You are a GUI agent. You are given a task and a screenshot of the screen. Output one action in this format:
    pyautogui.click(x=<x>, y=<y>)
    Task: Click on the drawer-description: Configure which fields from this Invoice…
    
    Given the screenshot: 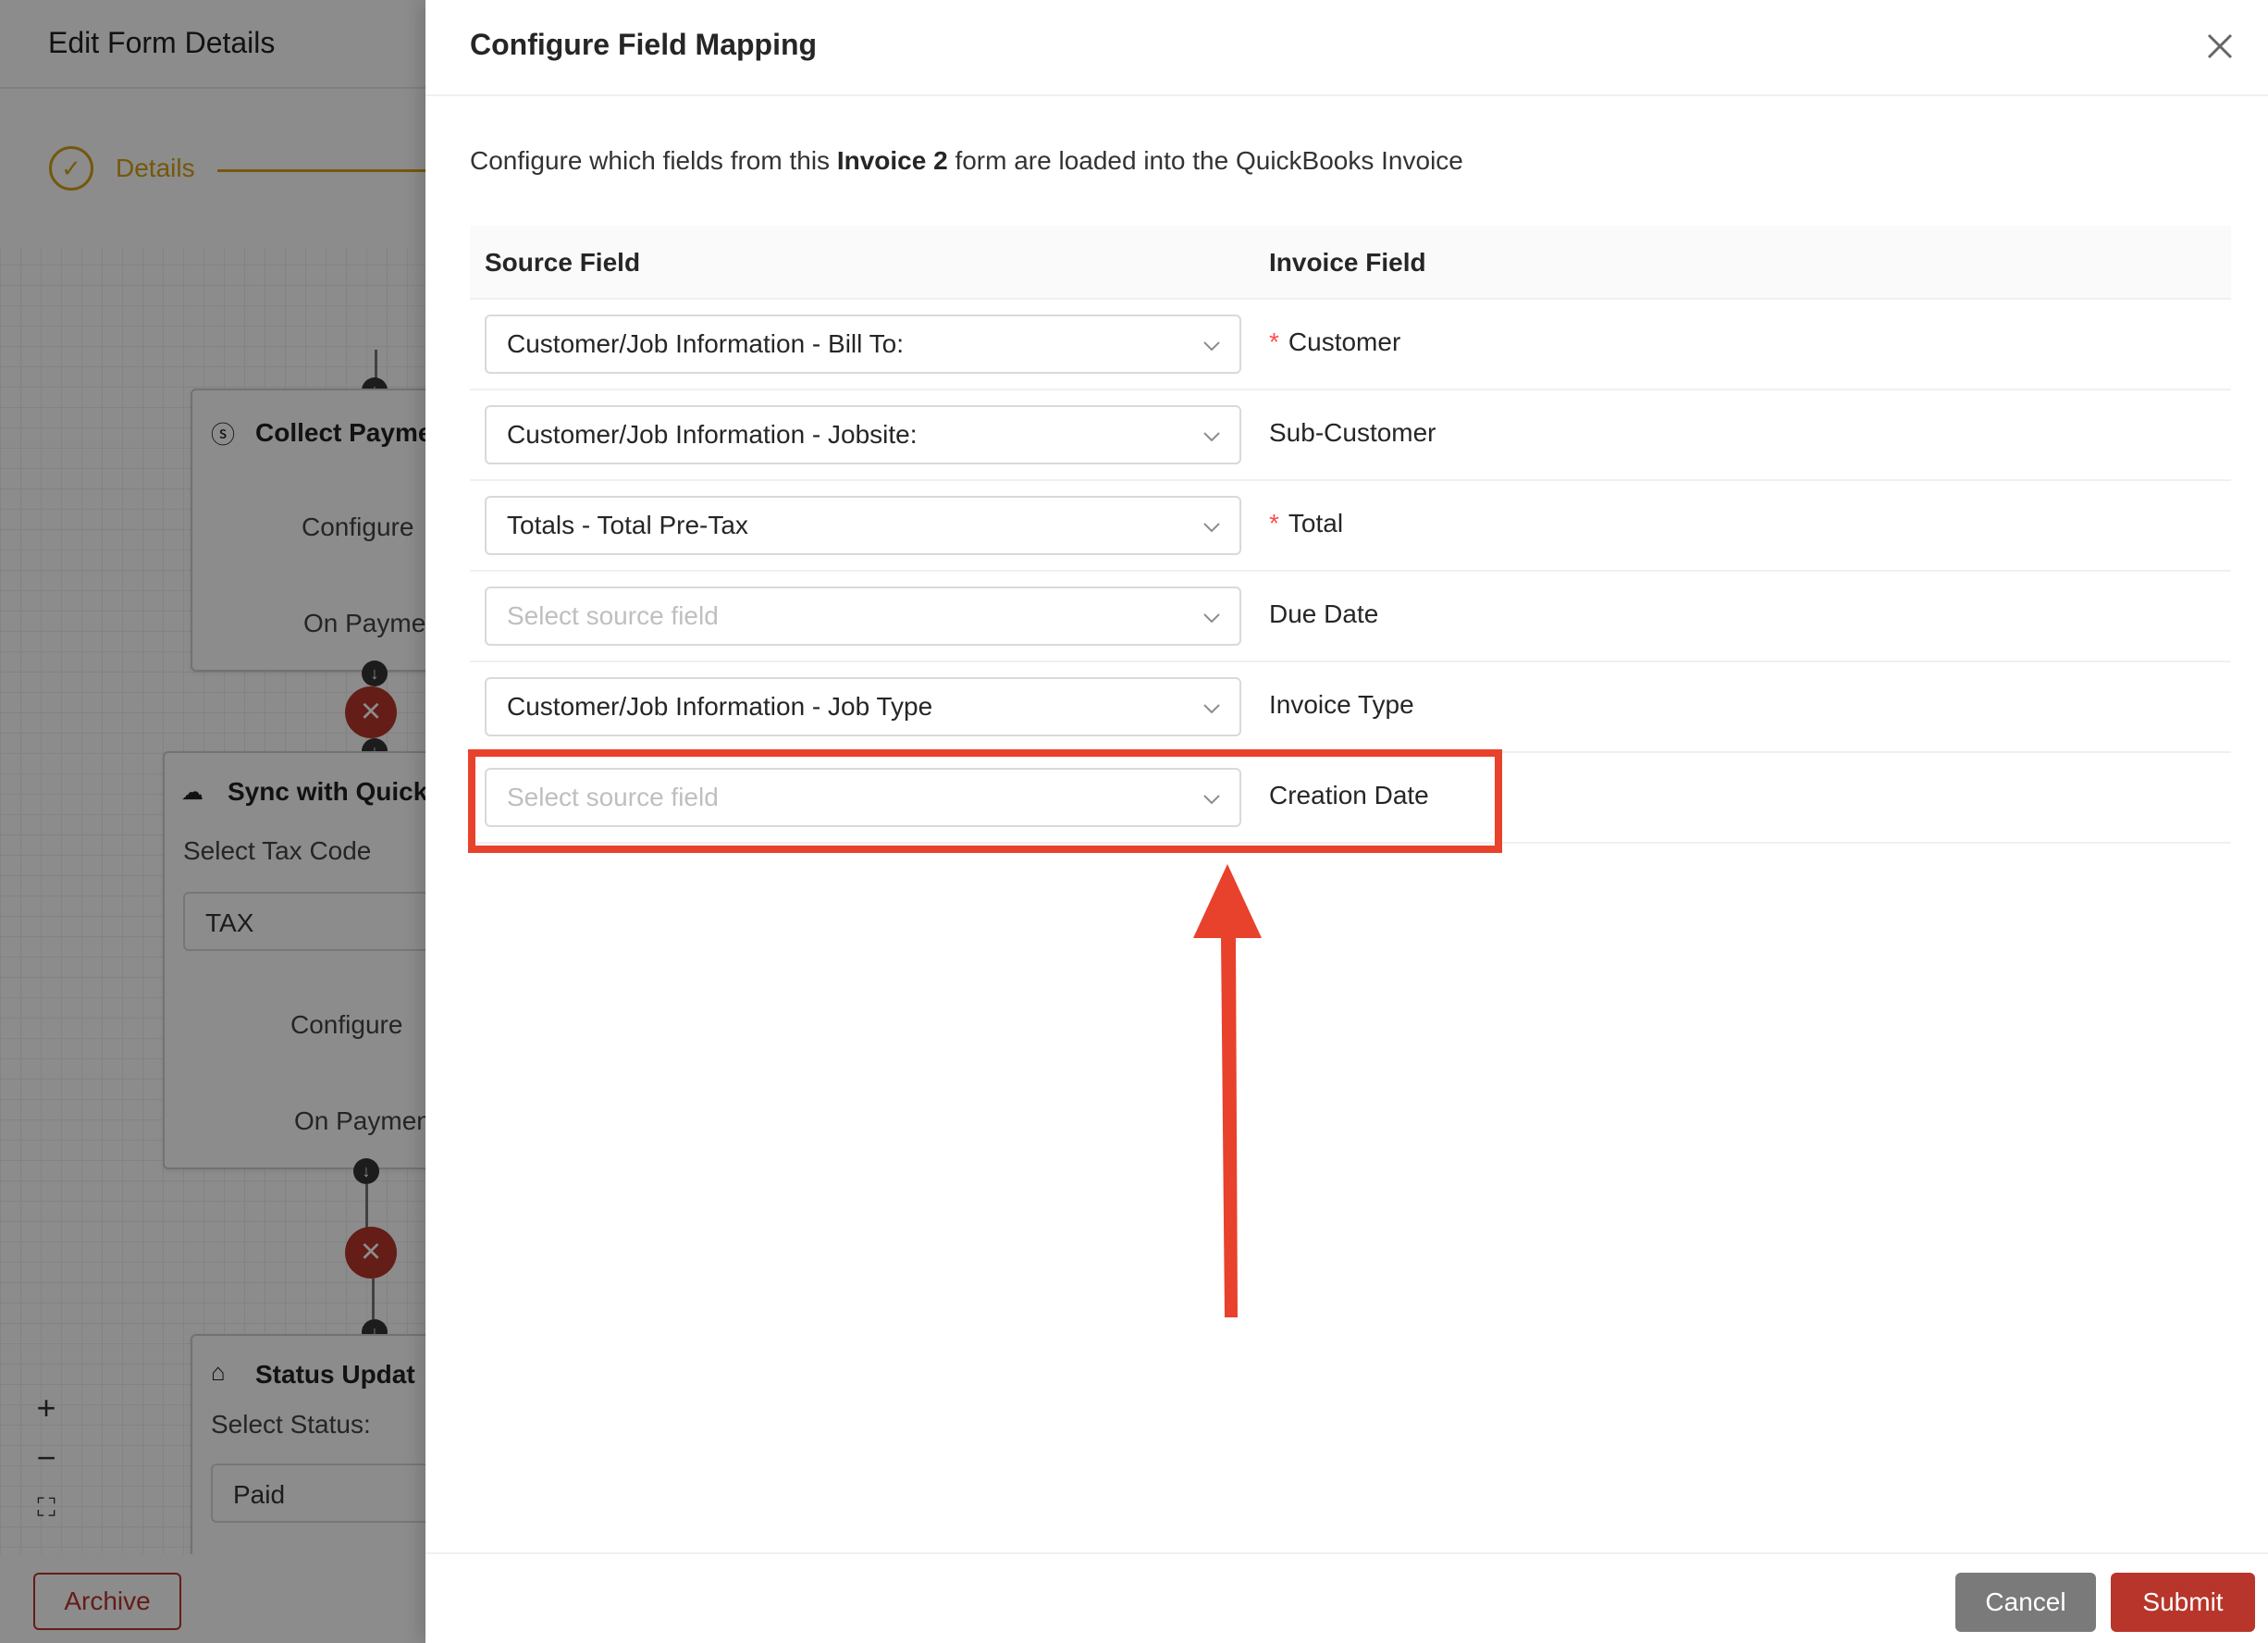 What is the action you would take?
    pyautogui.click(x=967, y=161)
    